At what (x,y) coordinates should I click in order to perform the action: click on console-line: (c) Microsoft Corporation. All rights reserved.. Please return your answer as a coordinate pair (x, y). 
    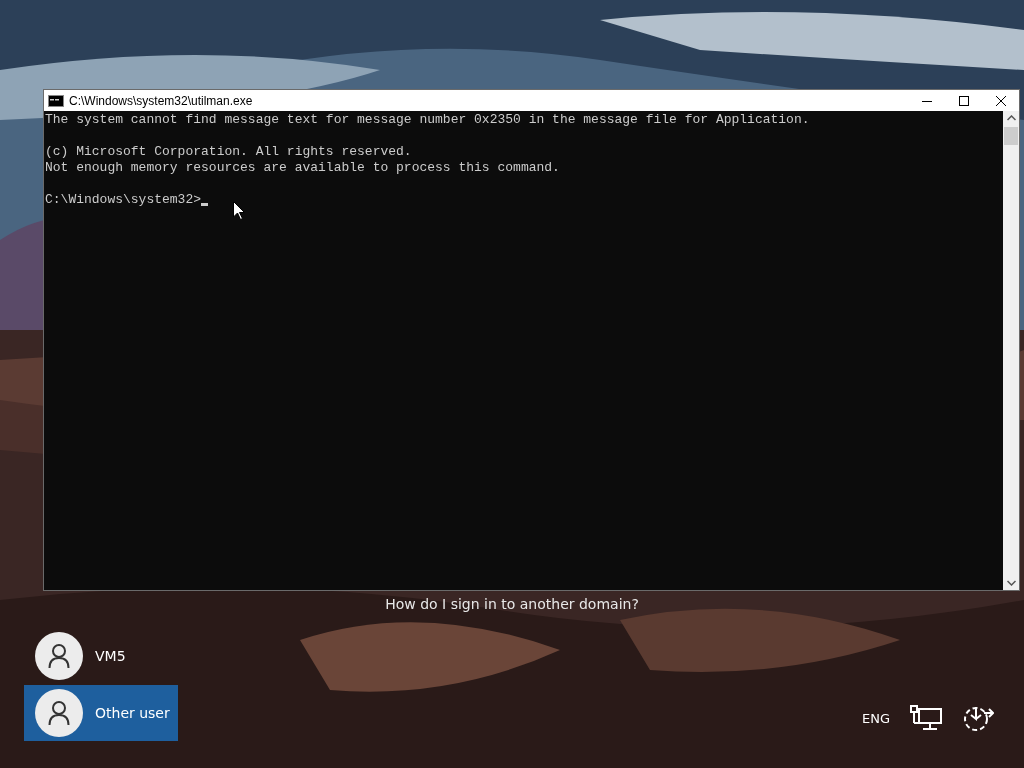
    Looking at the image, I should click on (228, 152).